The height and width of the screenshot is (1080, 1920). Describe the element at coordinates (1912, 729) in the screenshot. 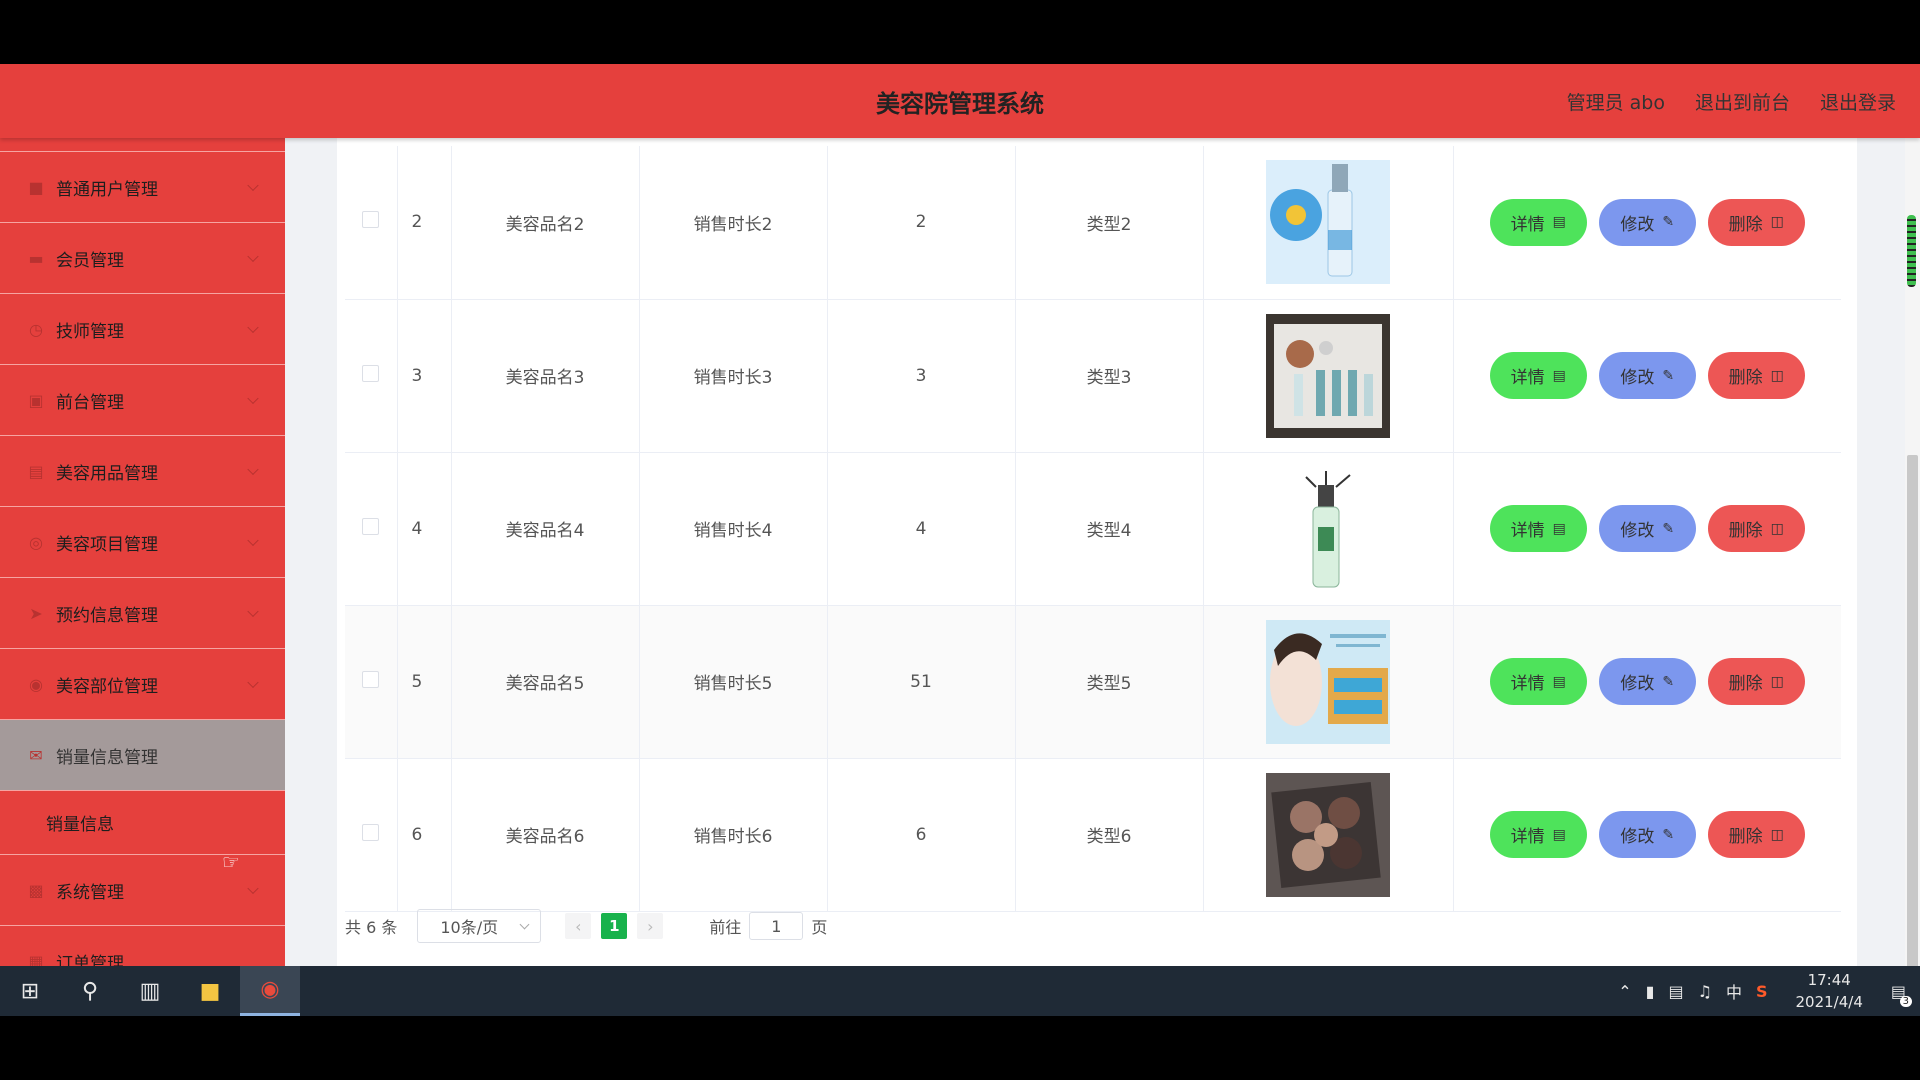

I see `scrollbar-thumb` at that location.